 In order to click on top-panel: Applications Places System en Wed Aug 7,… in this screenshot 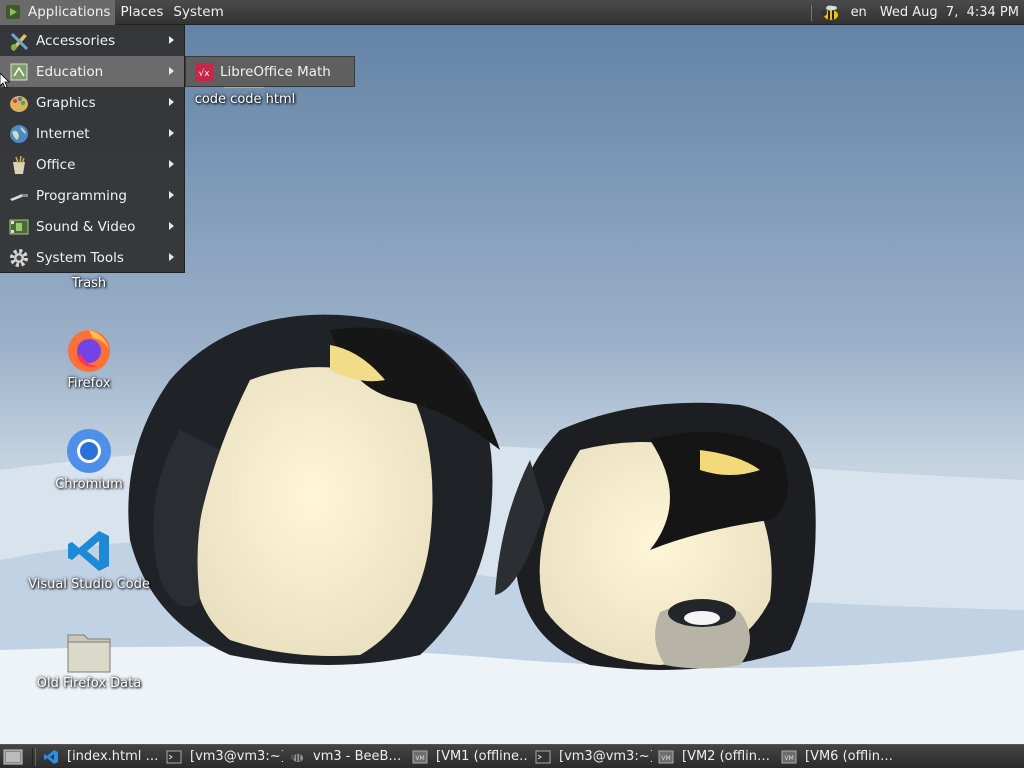, I will do `click(512, 12)`.